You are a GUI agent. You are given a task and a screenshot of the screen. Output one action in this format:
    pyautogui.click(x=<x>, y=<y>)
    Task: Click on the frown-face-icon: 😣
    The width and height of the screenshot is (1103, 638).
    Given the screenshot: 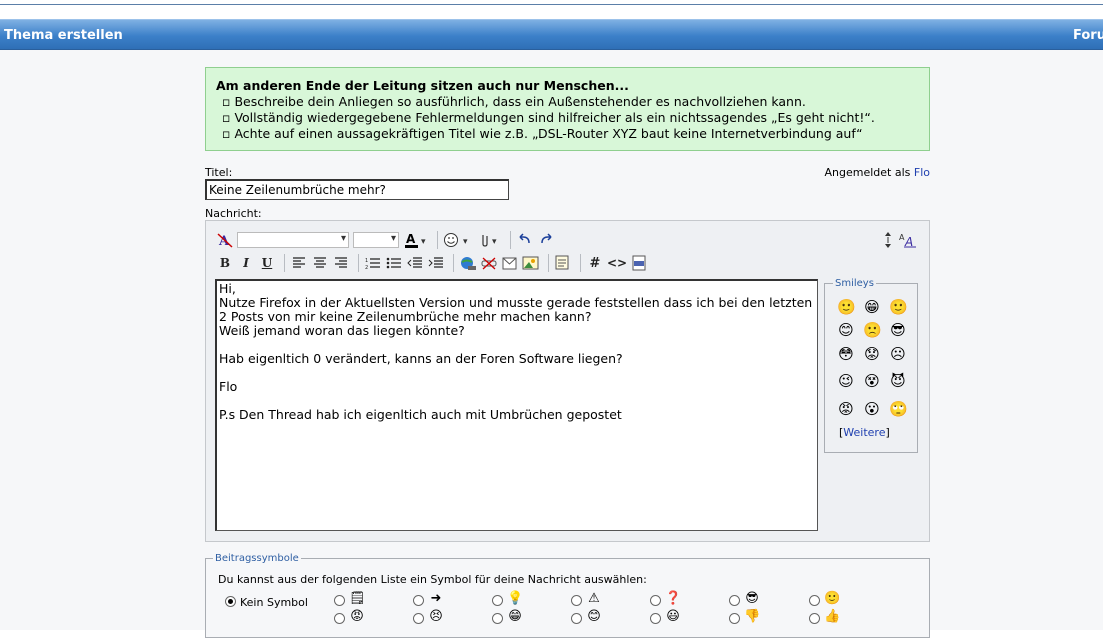 What is the action you would take?
    pyautogui.click(x=436, y=616)
    